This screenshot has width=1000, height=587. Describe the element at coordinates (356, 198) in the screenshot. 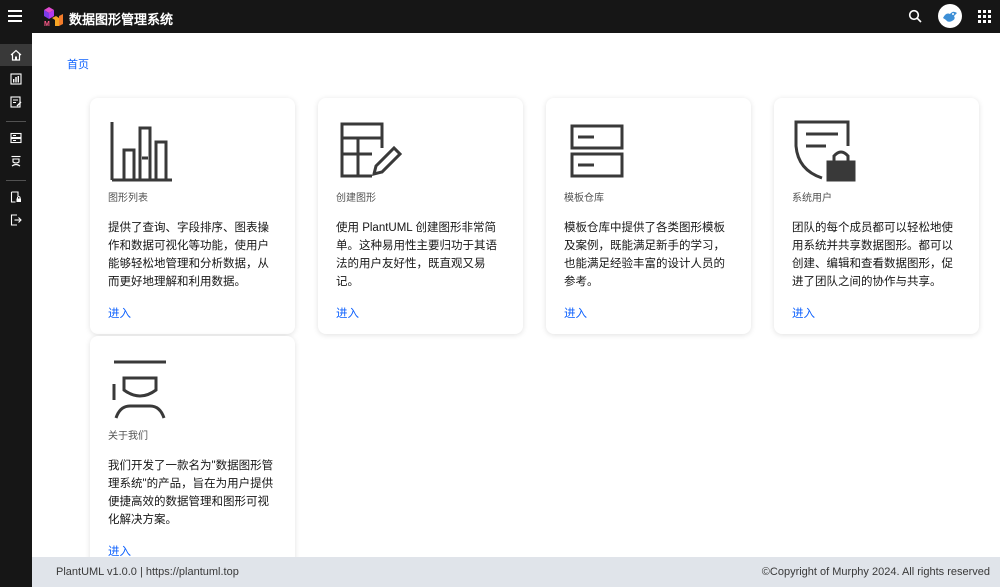

I see `card-label: 创建图形` at that location.